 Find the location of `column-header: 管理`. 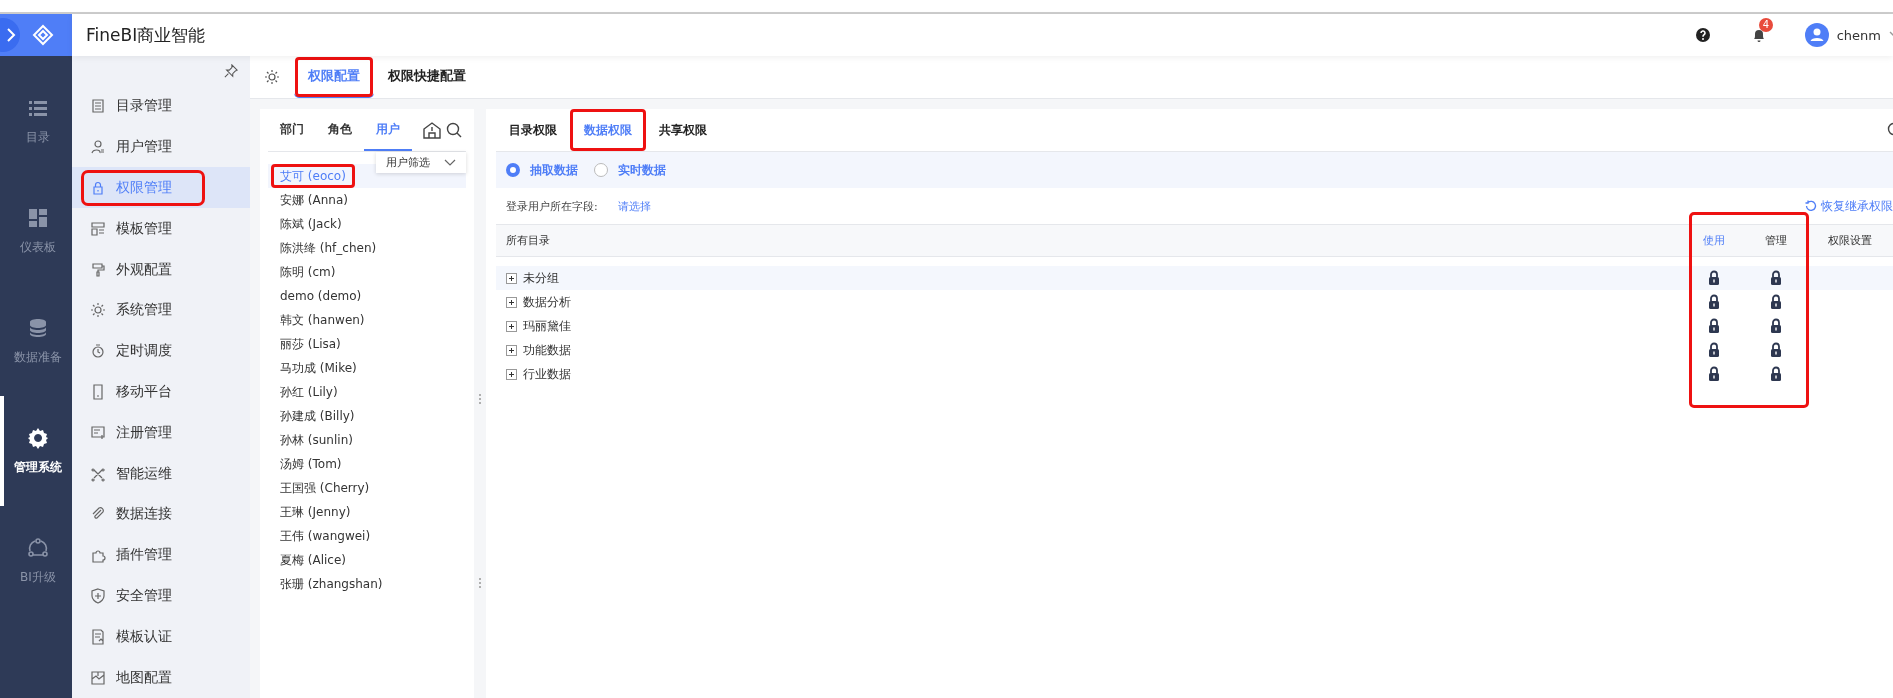

column-header: 管理 is located at coordinates (1776, 240).